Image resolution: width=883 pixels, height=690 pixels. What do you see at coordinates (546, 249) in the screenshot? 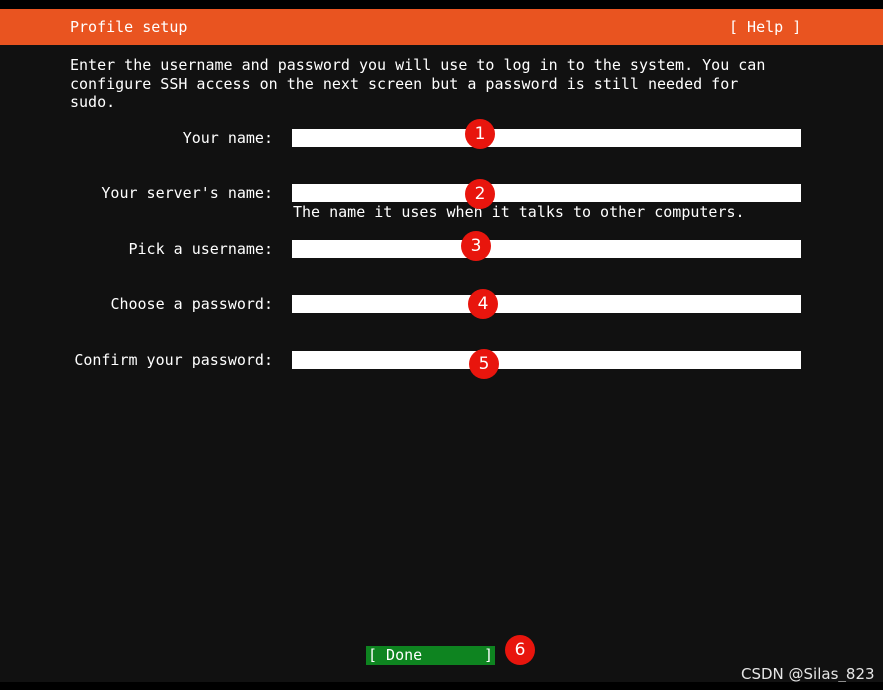
I see `username-input: mage` at bounding box center [546, 249].